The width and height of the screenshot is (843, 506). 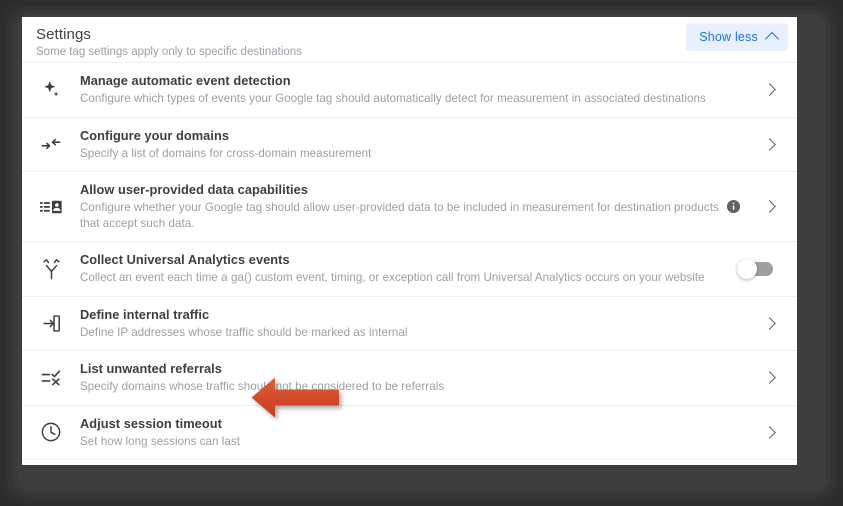 What do you see at coordinates (160, 441) in the screenshot?
I see `row-description: Set how long sessions can last` at bounding box center [160, 441].